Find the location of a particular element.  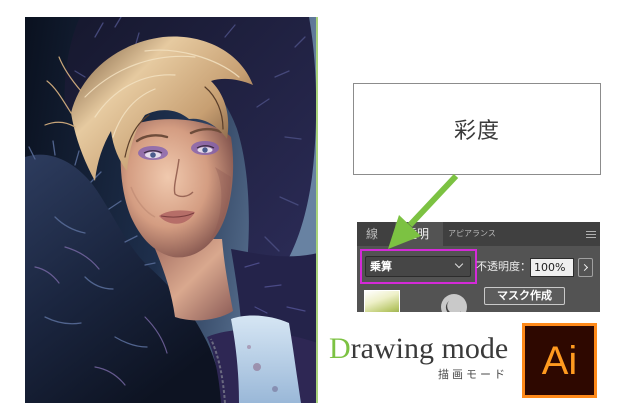

tab-label: 線 is located at coordinates (372, 234).